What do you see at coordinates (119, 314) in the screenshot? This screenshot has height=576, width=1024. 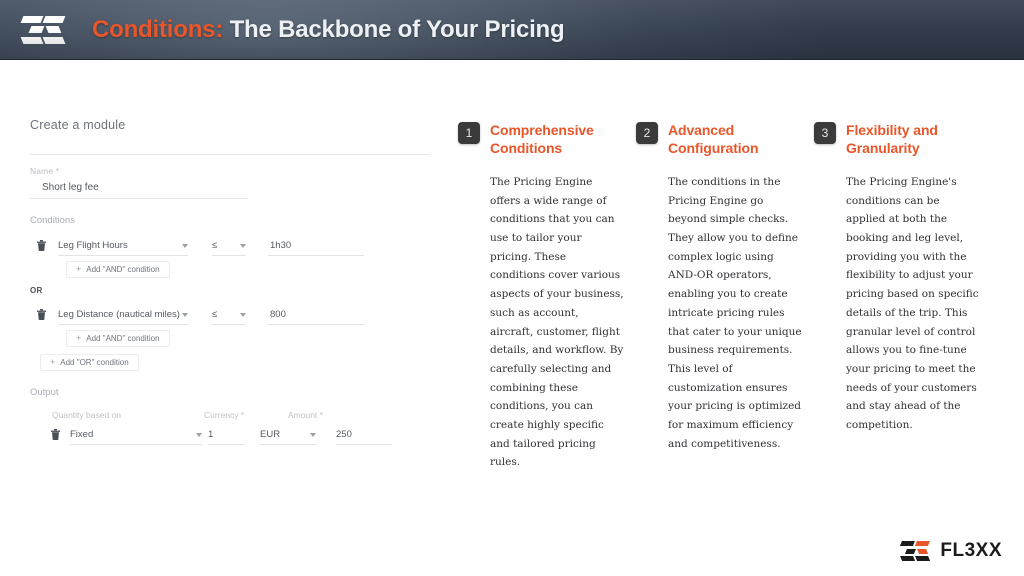 I see `condition-field-value: Leg Distance (nautical miles)` at bounding box center [119, 314].